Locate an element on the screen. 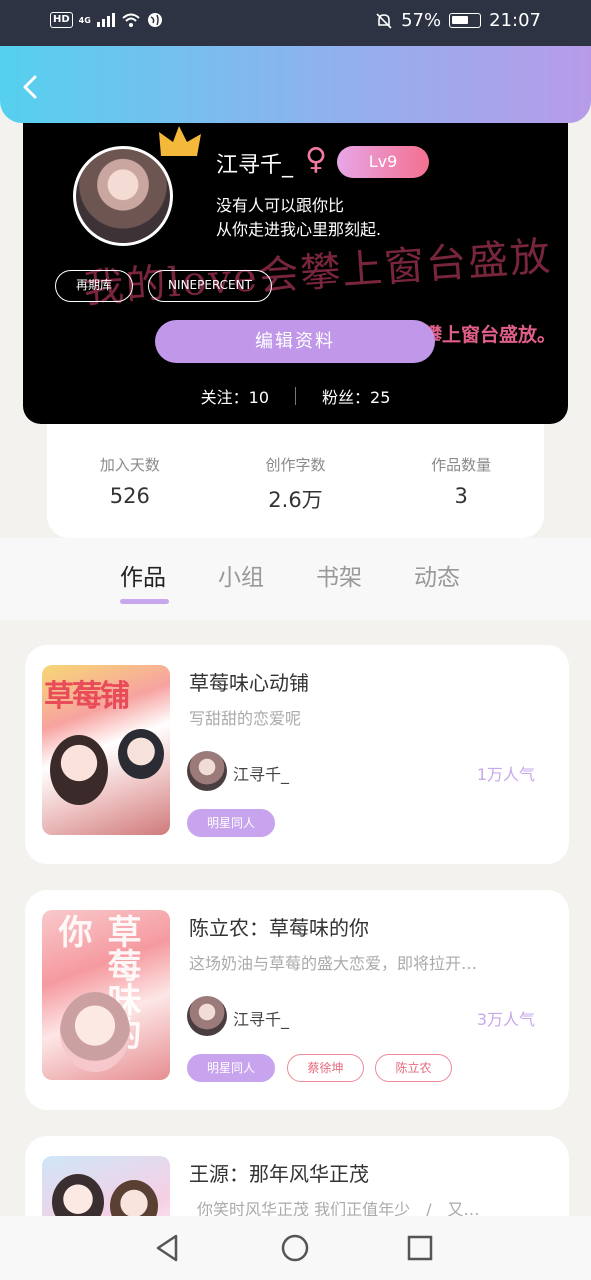  work-title: 王源：那年风华正茂 is located at coordinates (279, 1172).